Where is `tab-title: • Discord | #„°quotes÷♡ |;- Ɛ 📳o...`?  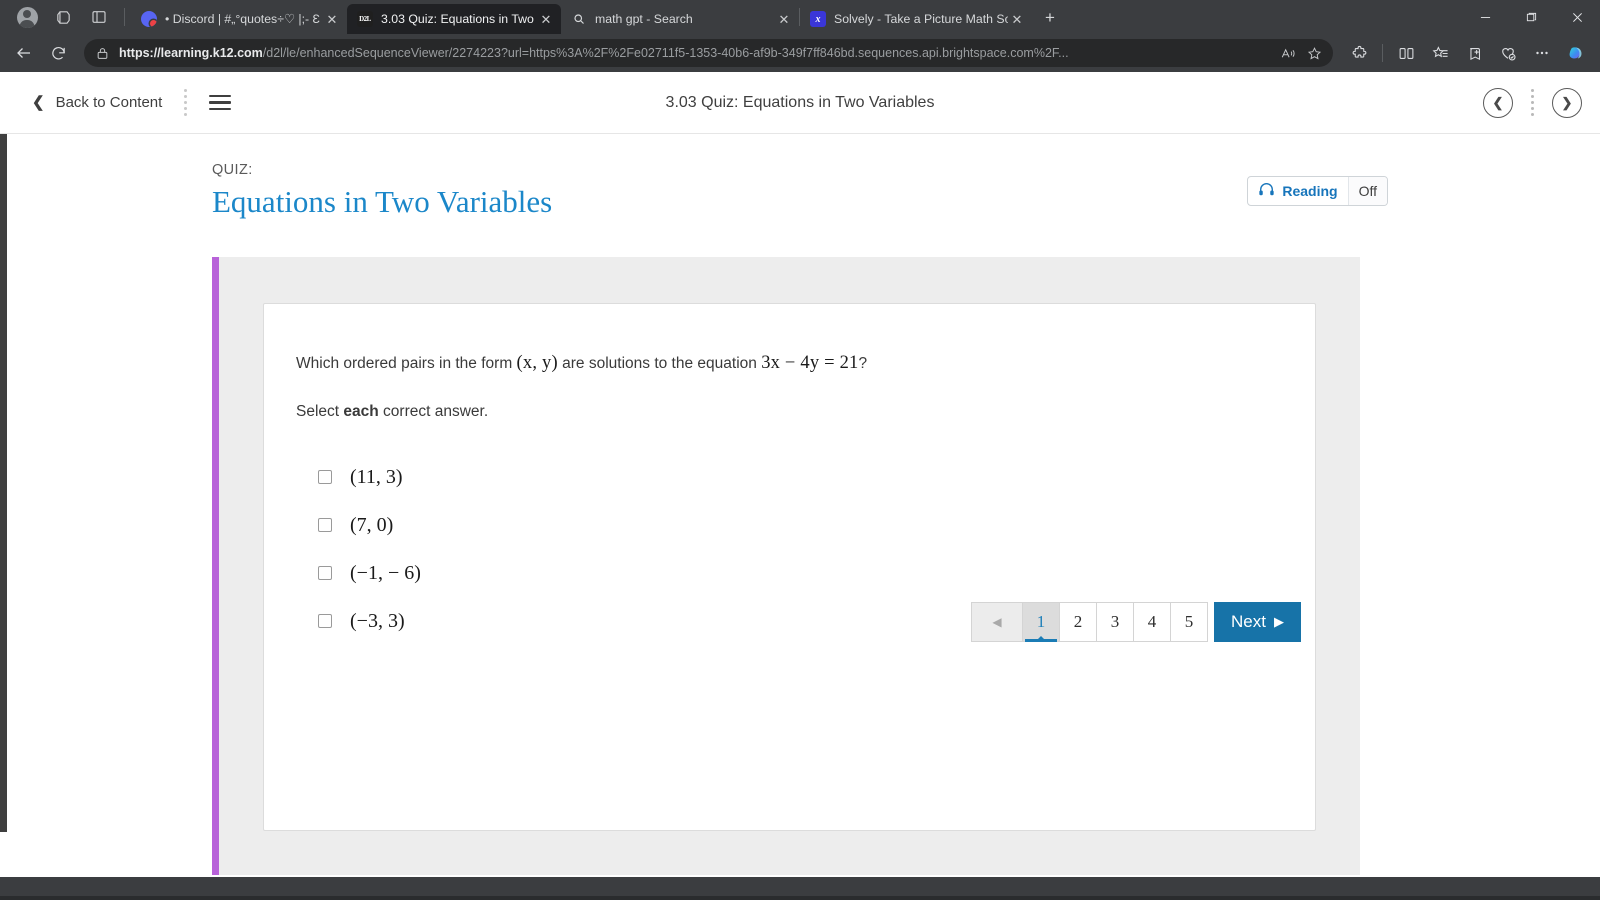
tab-title: • Discord | #„°quotes÷♡ |;- Ɛ 📳o... is located at coordinates (244, 18).